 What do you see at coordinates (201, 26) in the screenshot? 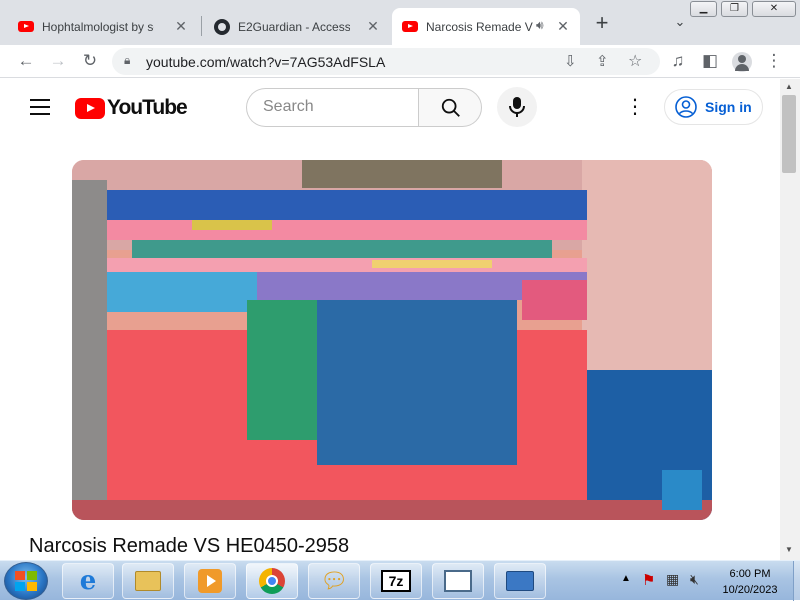
I see `tab-separator` at bounding box center [201, 26].